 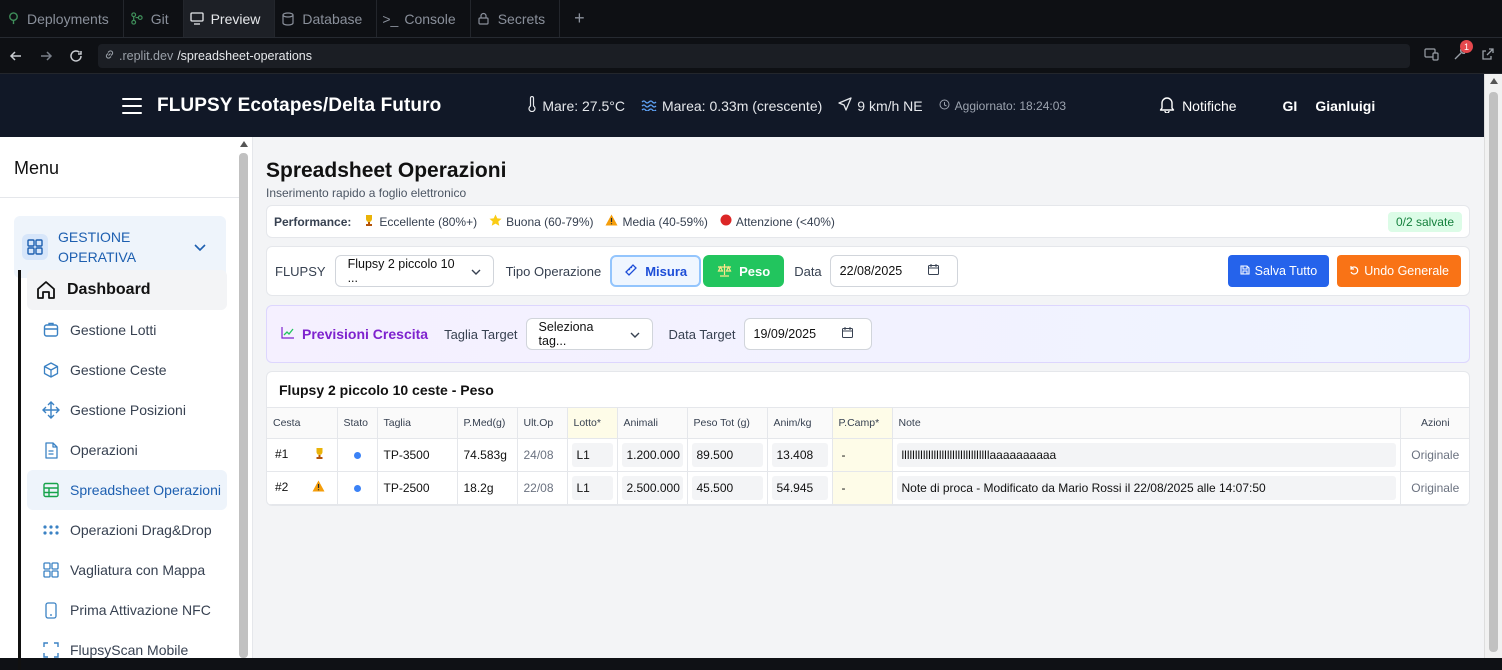 I want to click on phone-icon, so click(x=51, y=610).